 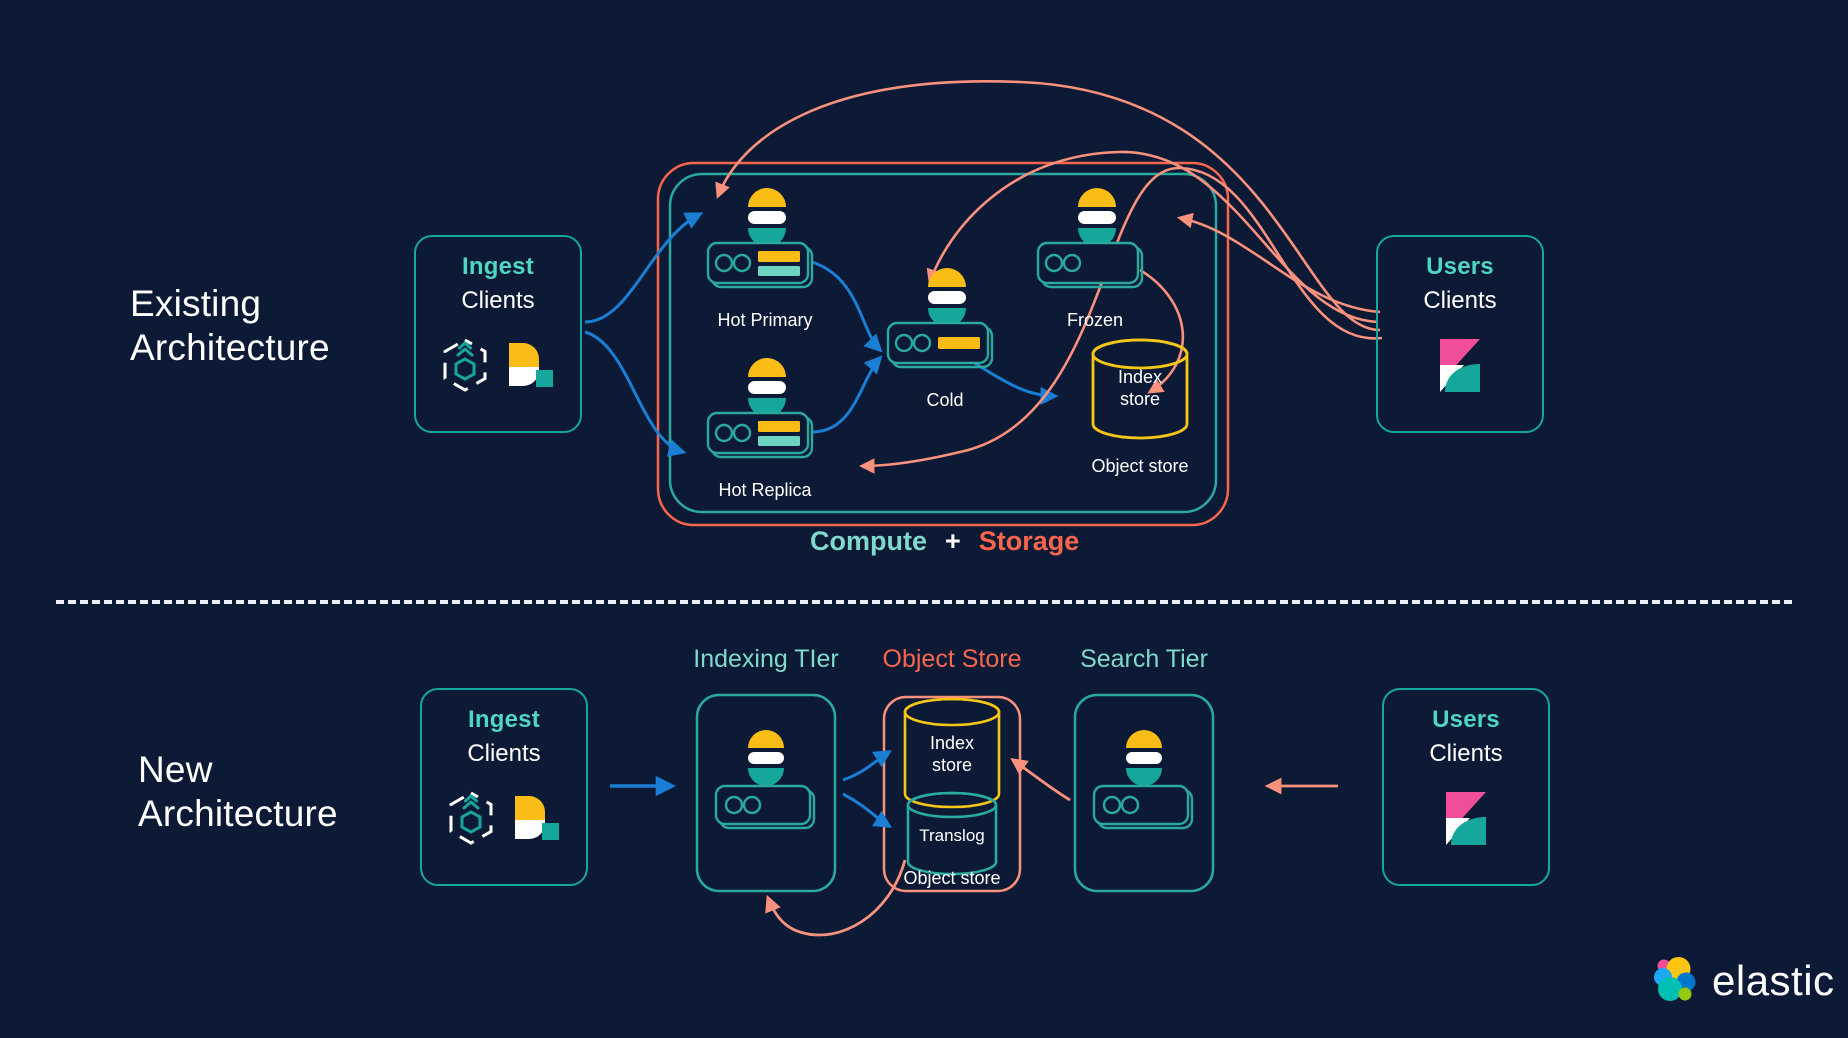 What do you see at coordinates (498, 367) in the screenshot?
I see `existing-ingest-icons` at bounding box center [498, 367].